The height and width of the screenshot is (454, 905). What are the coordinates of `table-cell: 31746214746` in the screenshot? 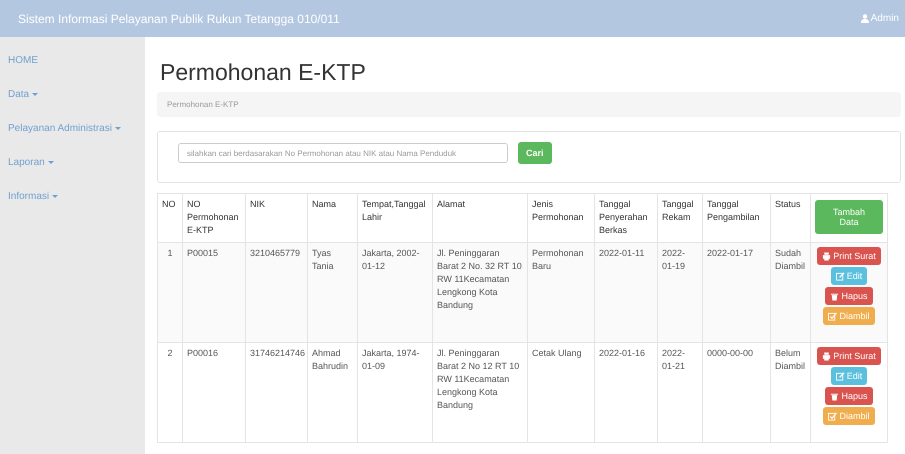 It's located at (277, 392).